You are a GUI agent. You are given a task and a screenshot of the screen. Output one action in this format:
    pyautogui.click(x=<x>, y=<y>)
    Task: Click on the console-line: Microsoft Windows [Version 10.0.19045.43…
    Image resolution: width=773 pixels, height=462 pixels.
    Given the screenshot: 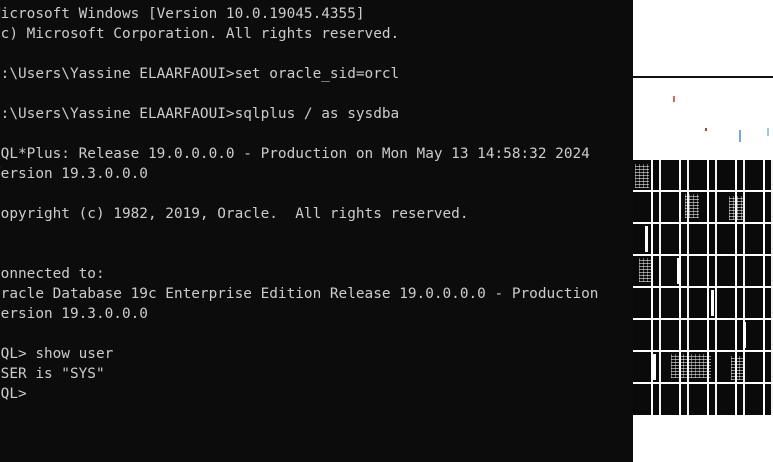 What is the action you would take?
    pyautogui.click(x=182, y=14)
    